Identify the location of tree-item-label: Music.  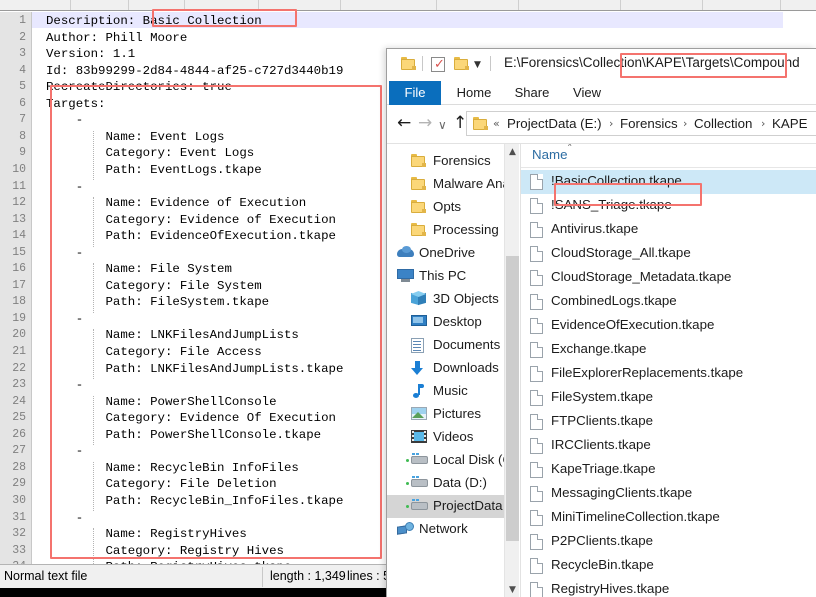
(450, 390).